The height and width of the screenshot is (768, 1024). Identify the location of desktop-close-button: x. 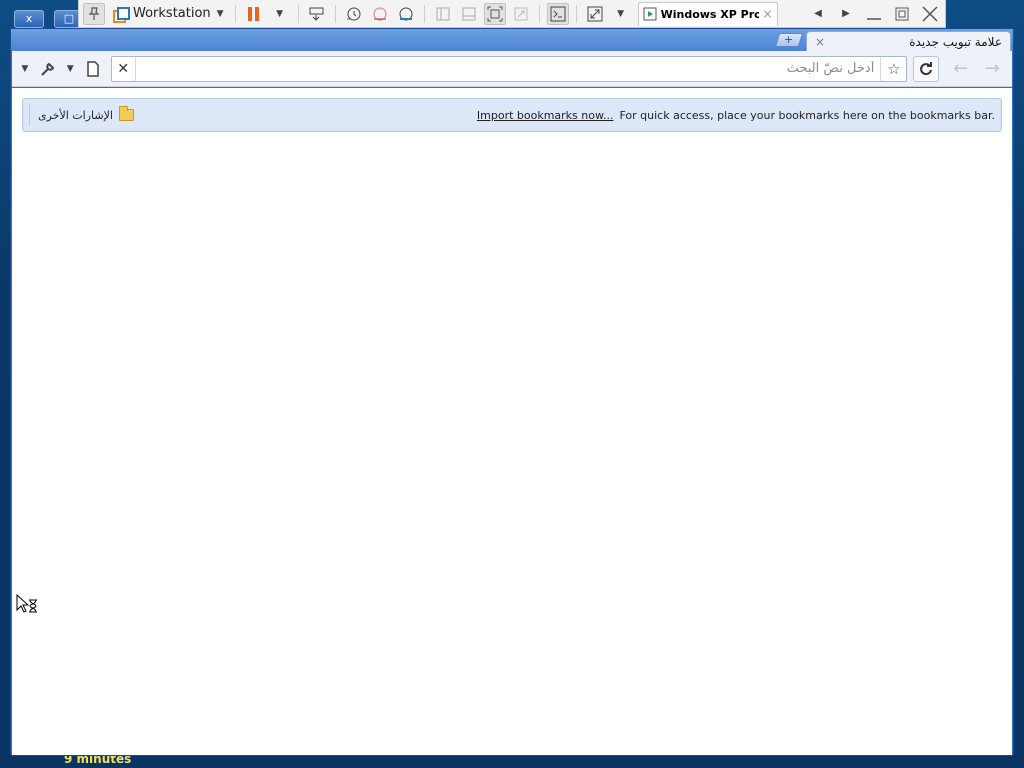
(29, 19).